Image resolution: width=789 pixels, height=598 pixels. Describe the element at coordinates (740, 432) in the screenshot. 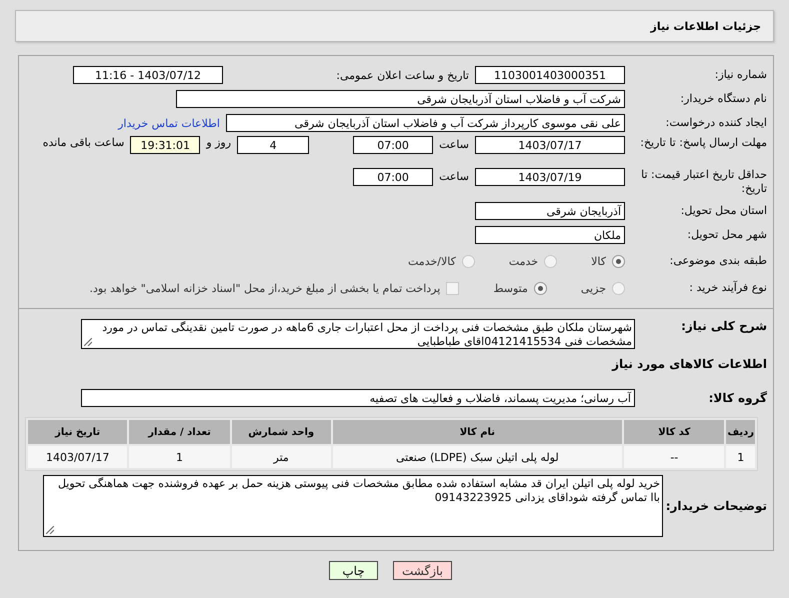

I see `column-header: ردیف` at that location.